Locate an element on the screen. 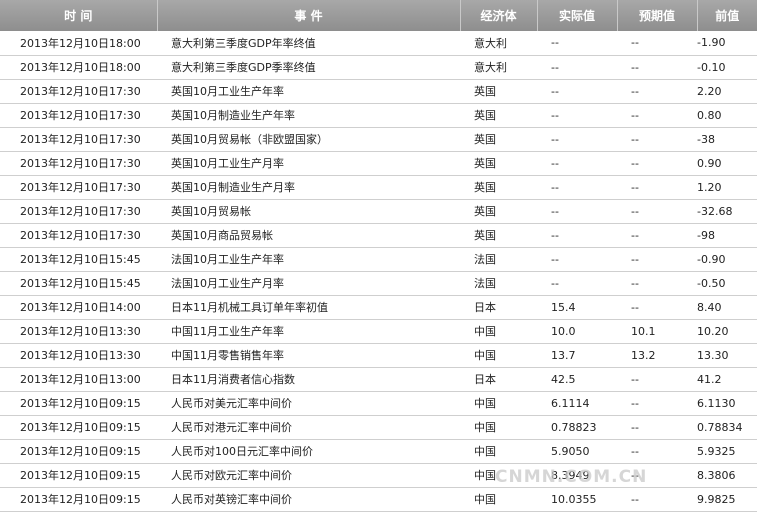  cell-previous: 8.3806 is located at coordinates (727, 475).